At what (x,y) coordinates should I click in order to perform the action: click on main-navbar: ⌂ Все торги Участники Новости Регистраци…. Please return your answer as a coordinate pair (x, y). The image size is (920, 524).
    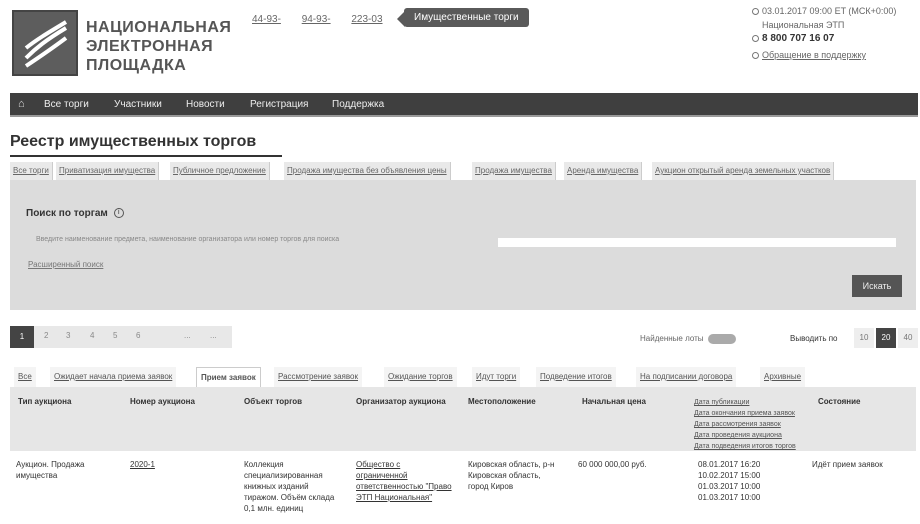
    Looking at the image, I should click on (464, 105).